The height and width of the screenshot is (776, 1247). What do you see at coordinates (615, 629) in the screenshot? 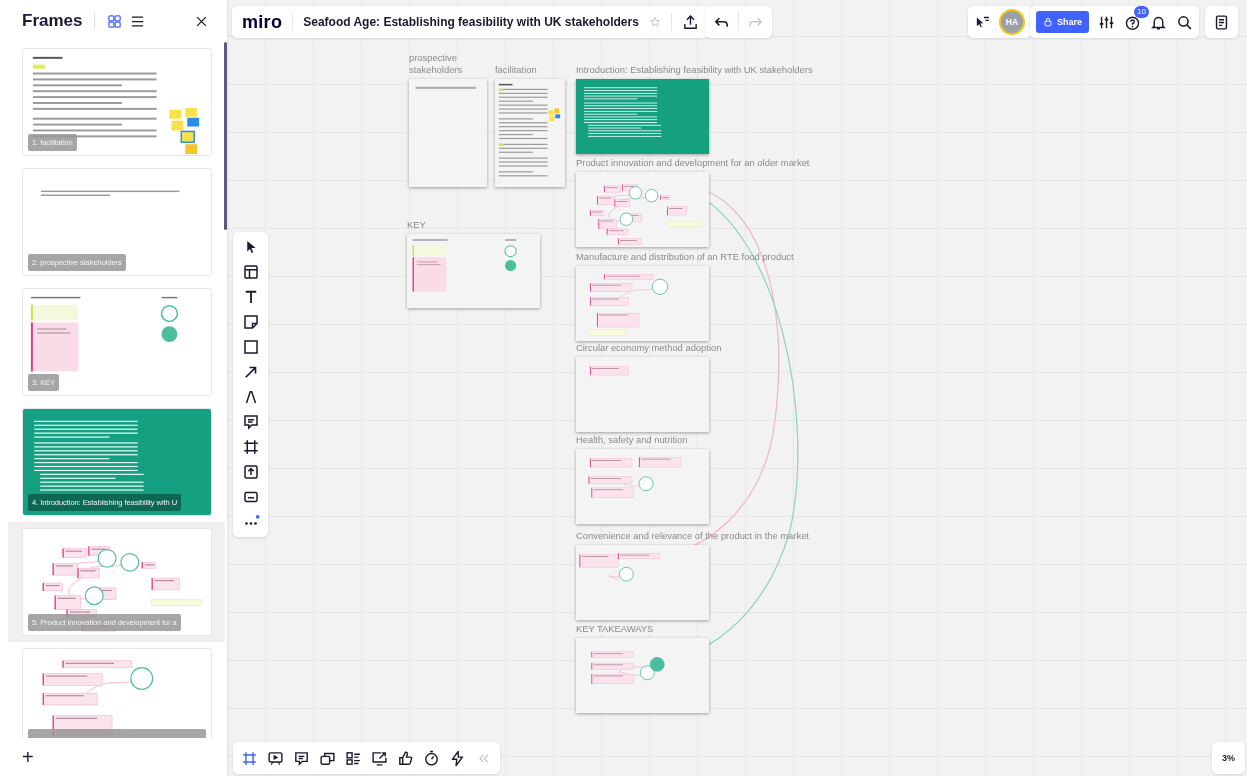
I see `frame-title: KEY TAKEAWAYS` at bounding box center [615, 629].